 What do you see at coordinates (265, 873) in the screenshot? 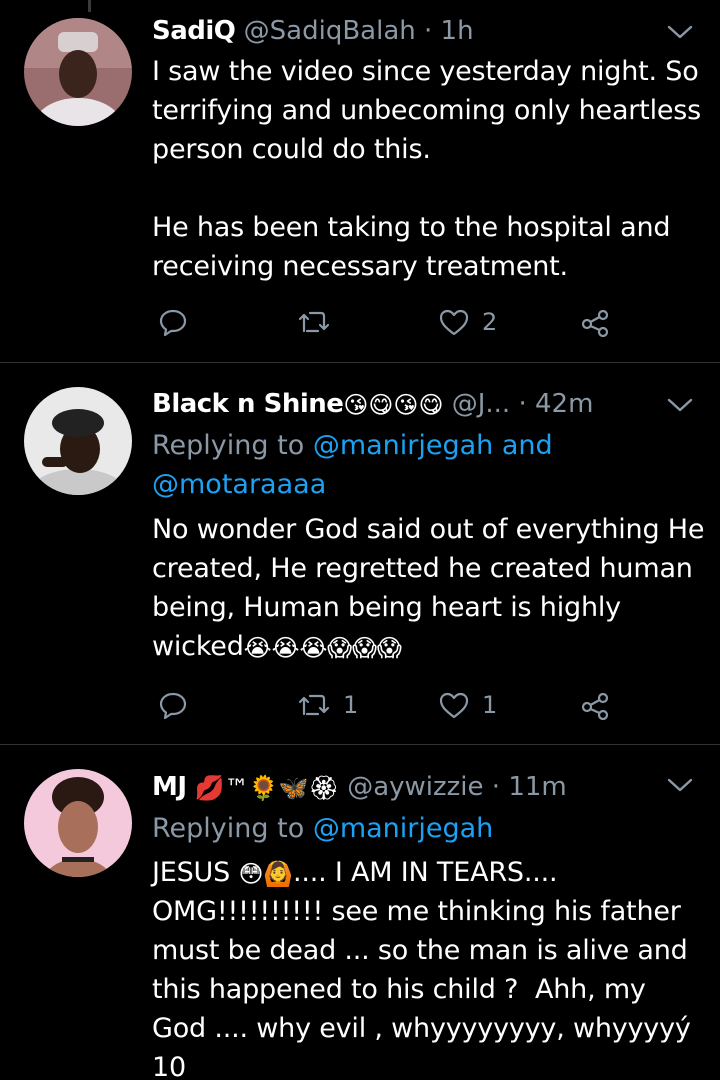
I see `body-emoji: 😳🙆` at bounding box center [265, 873].